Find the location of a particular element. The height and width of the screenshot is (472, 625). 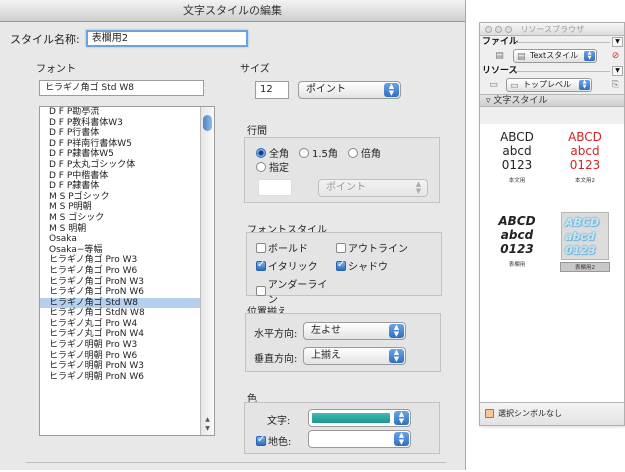

vertical-alignment-label: 垂直方向: is located at coordinates (276, 359).